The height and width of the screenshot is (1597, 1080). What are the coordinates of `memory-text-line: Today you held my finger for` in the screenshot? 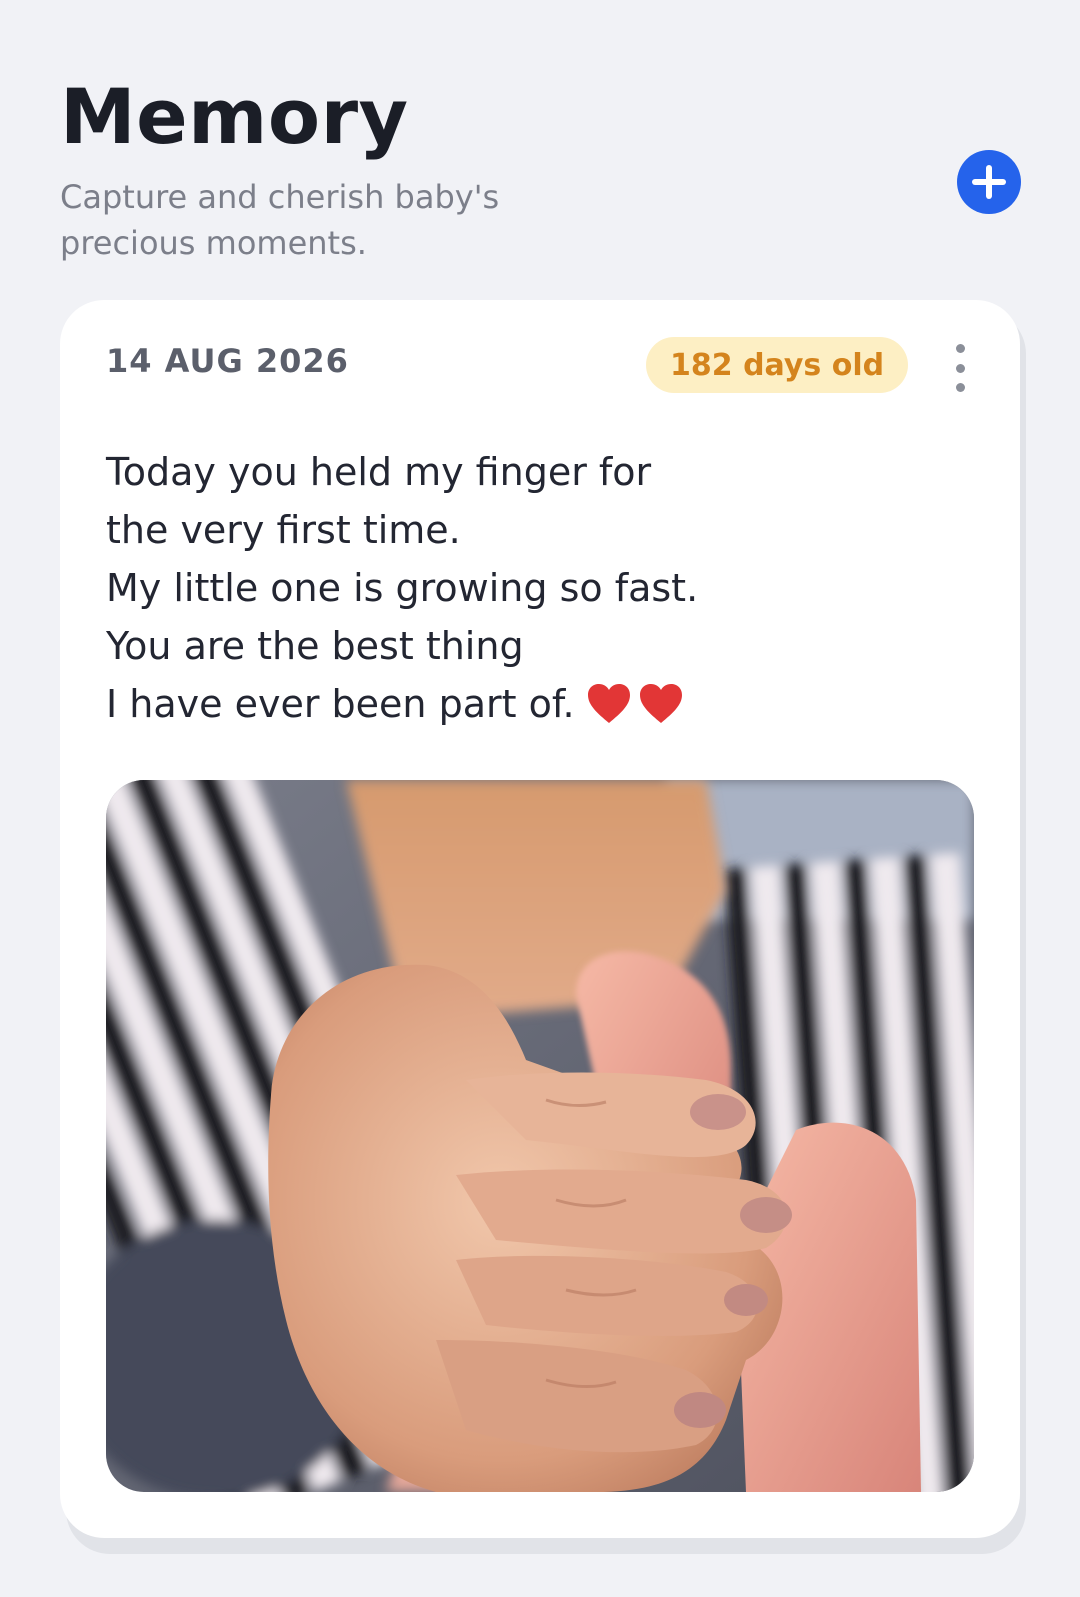 It's located at (379, 472).